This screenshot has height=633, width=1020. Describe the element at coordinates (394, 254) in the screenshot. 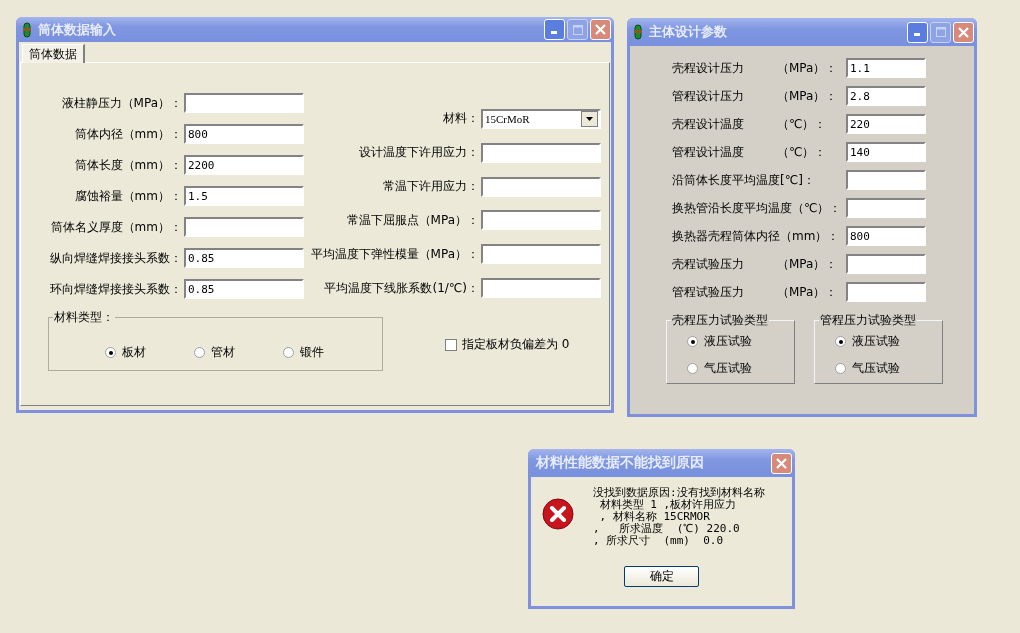

I see `field-label: 平均温度下弹性模量（MPa）：` at that location.